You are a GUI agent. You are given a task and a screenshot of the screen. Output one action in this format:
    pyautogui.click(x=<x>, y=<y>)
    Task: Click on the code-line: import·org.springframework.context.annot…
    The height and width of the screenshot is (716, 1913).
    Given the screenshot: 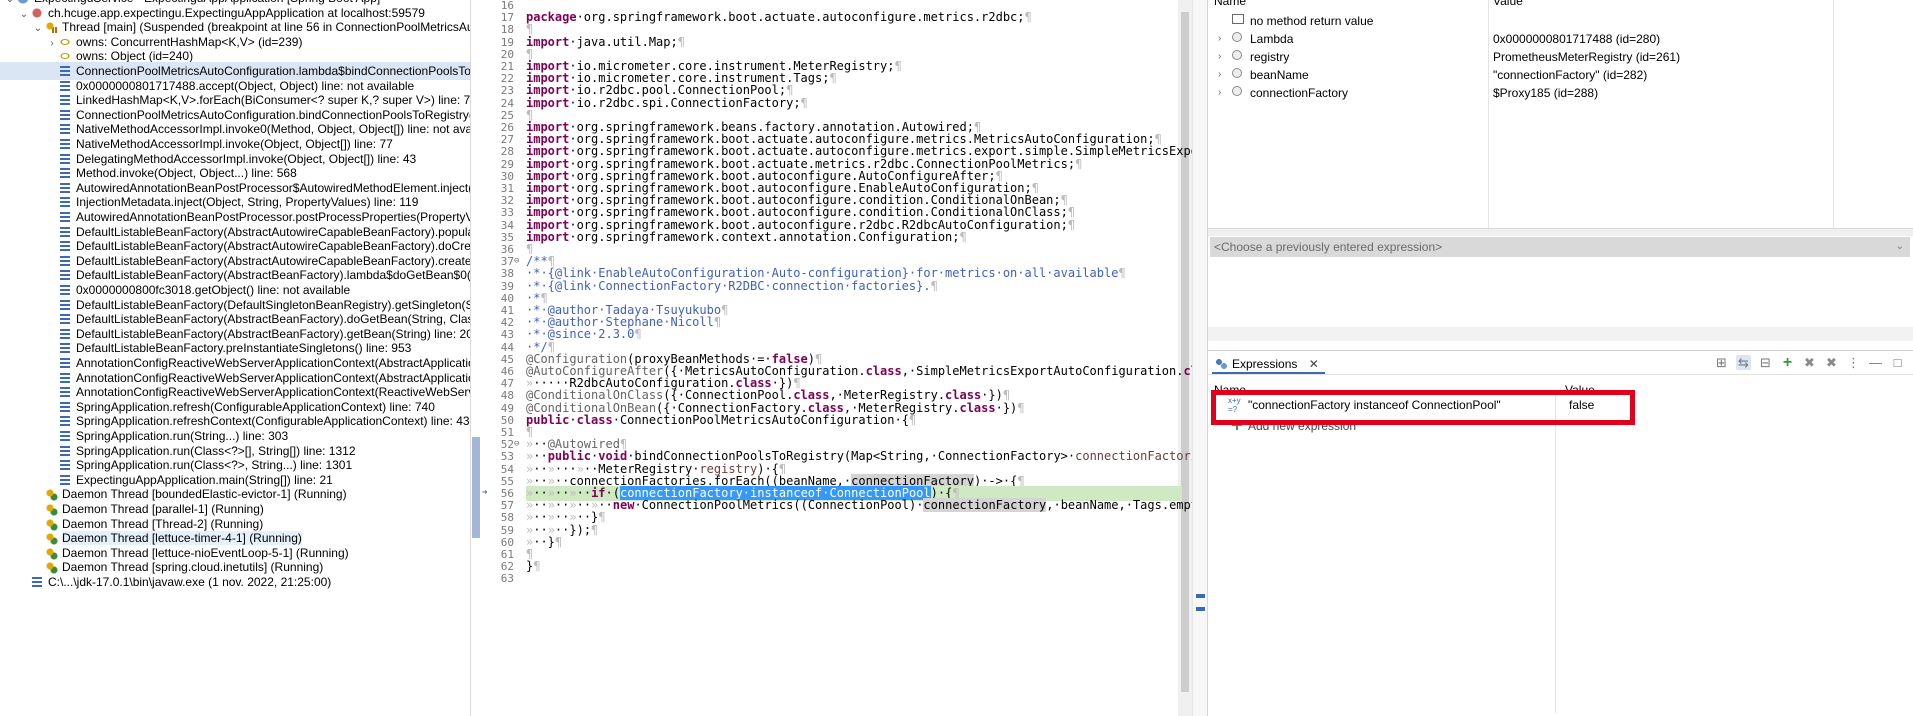 What is the action you would take?
    pyautogui.click(x=746, y=237)
    